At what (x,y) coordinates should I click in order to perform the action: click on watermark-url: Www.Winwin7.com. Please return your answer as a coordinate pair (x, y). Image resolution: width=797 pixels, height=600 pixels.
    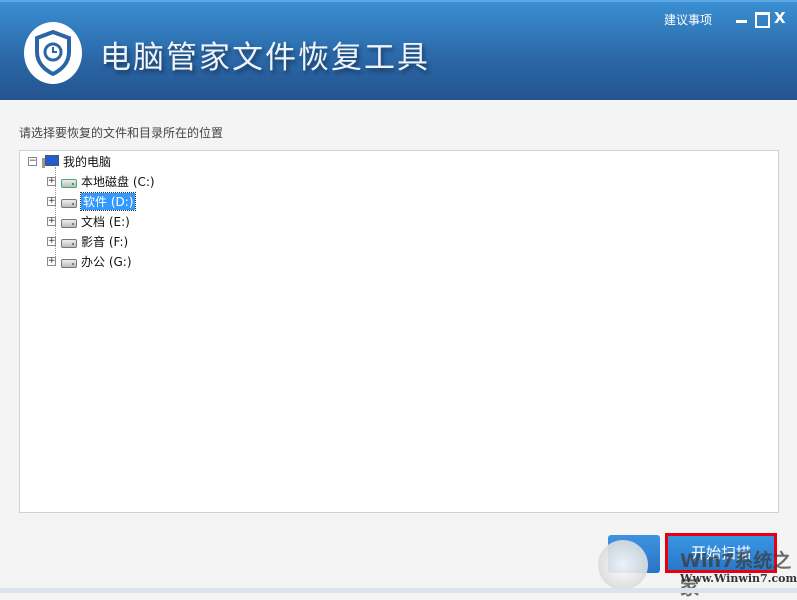
    Looking at the image, I should click on (738, 578).